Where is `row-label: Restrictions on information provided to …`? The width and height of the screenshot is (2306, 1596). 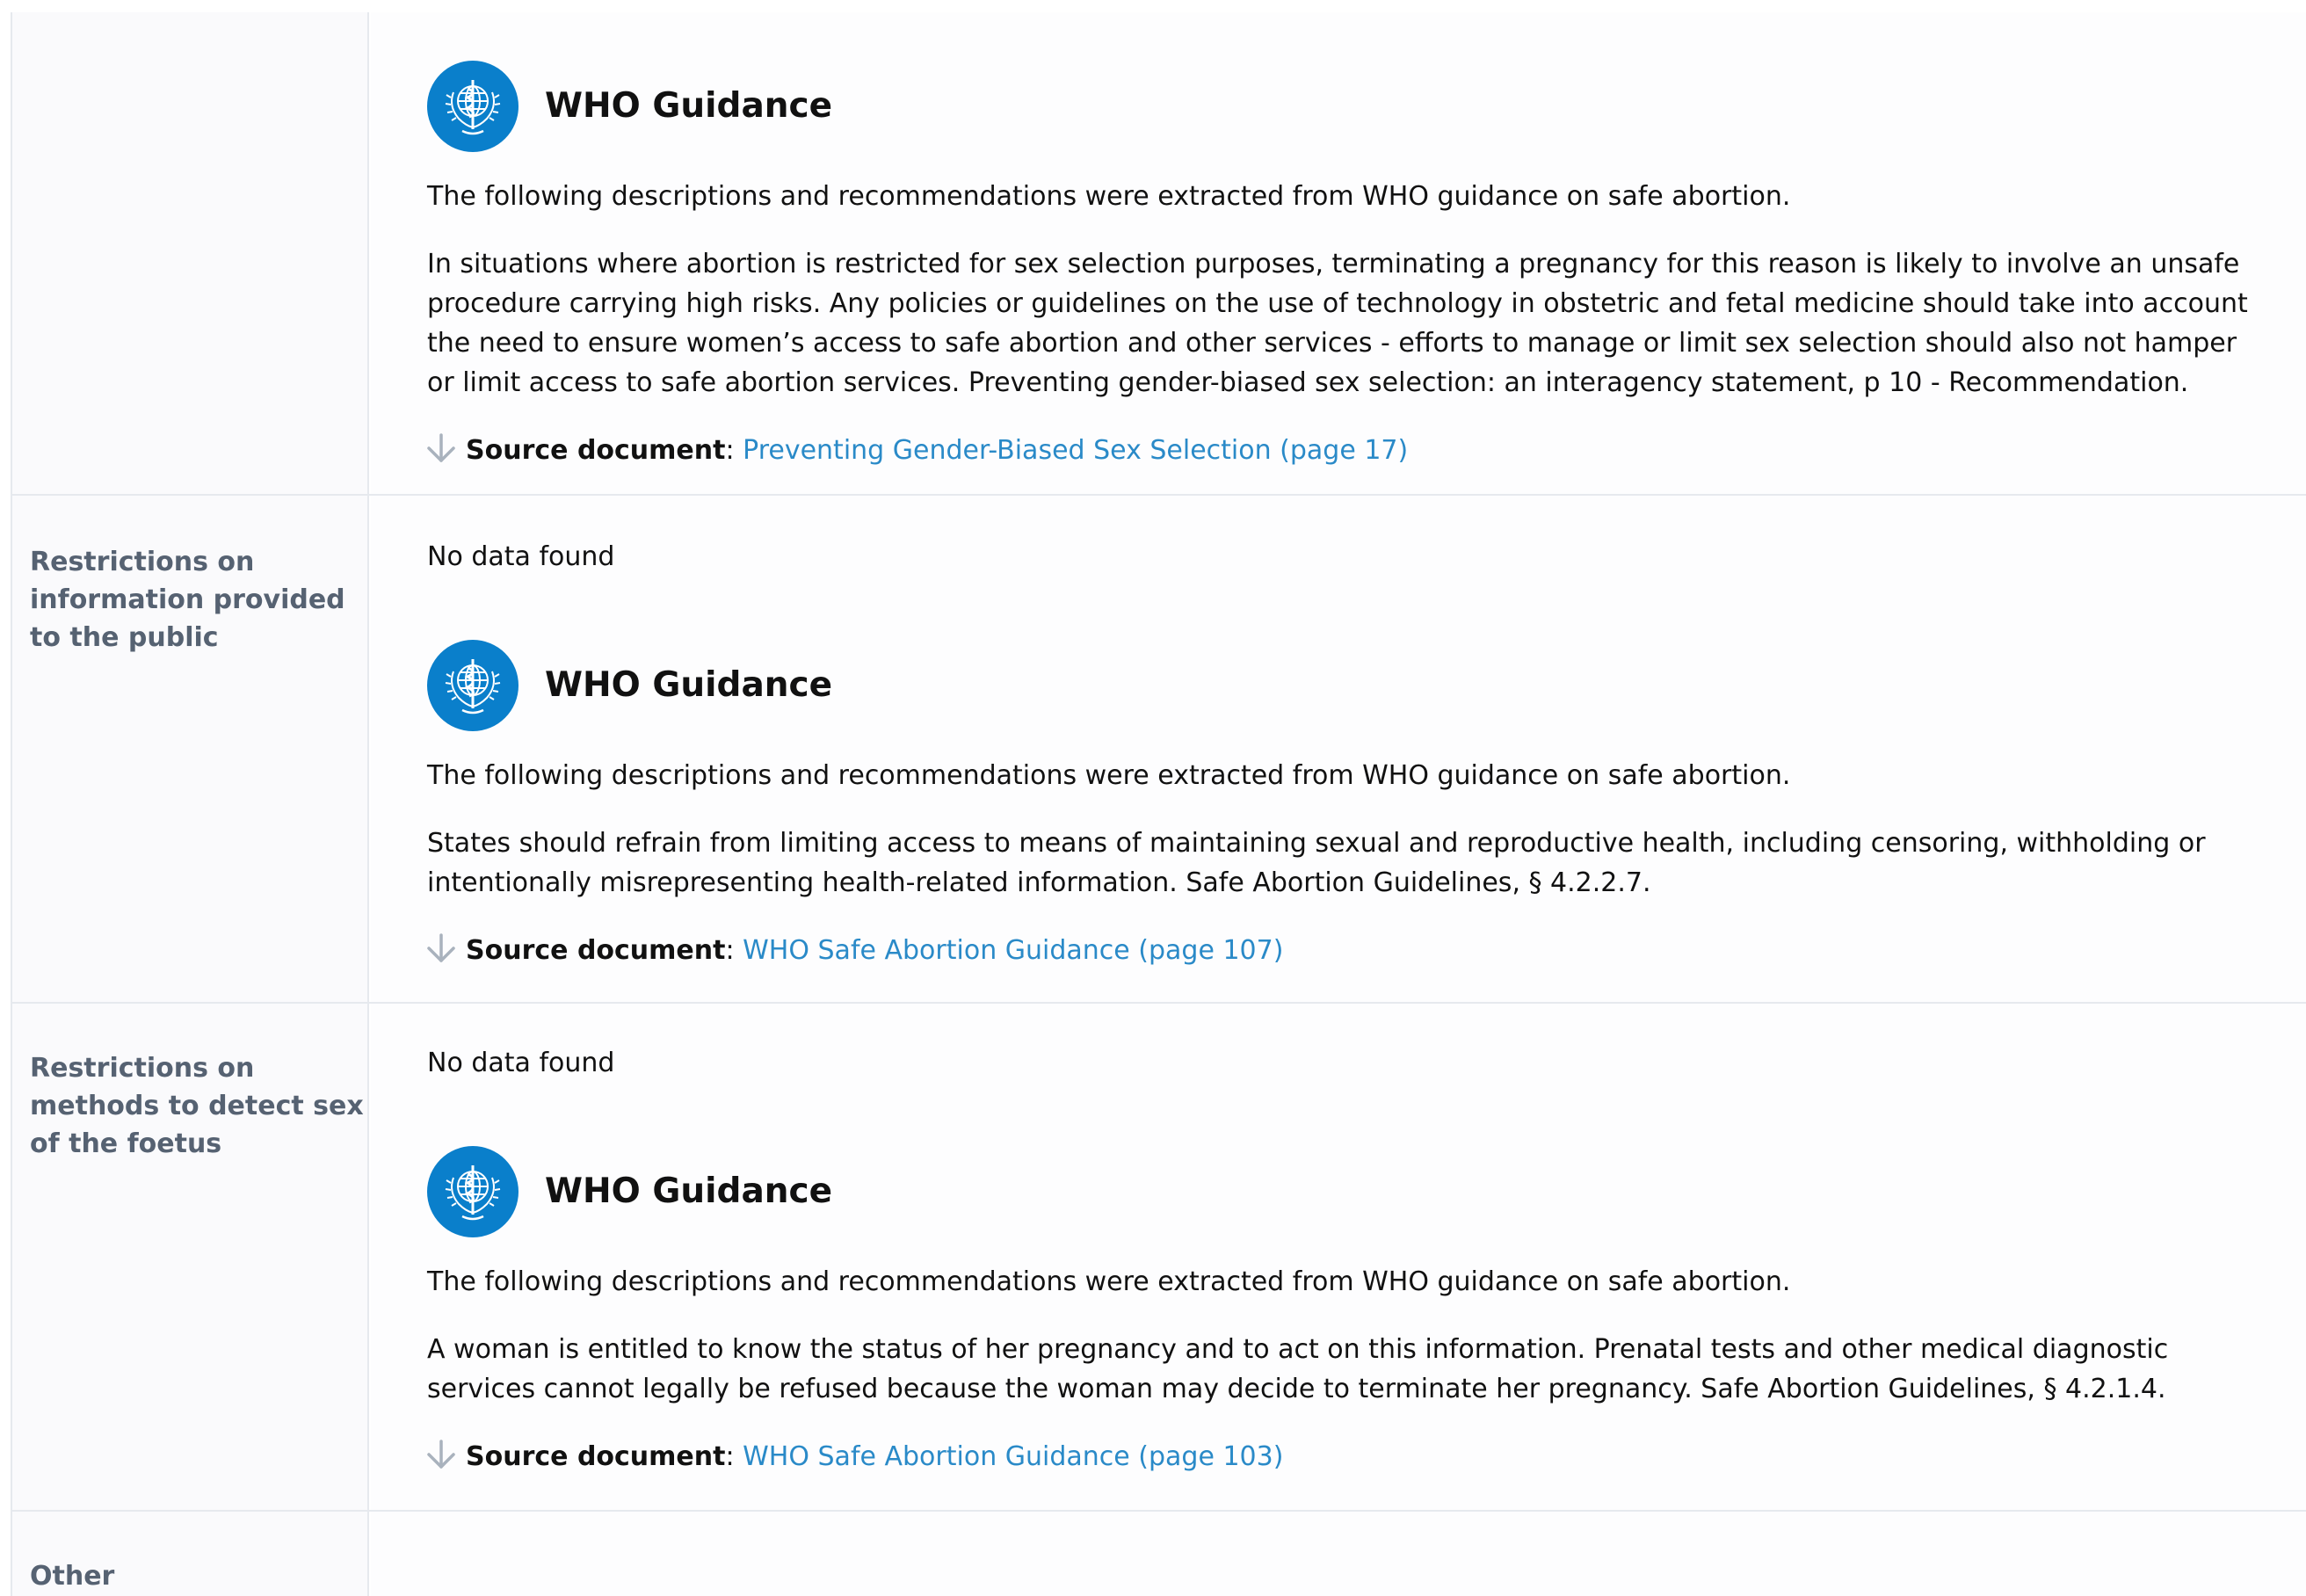
row-label: Restrictions on information provided to … is located at coordinates (187, 600).